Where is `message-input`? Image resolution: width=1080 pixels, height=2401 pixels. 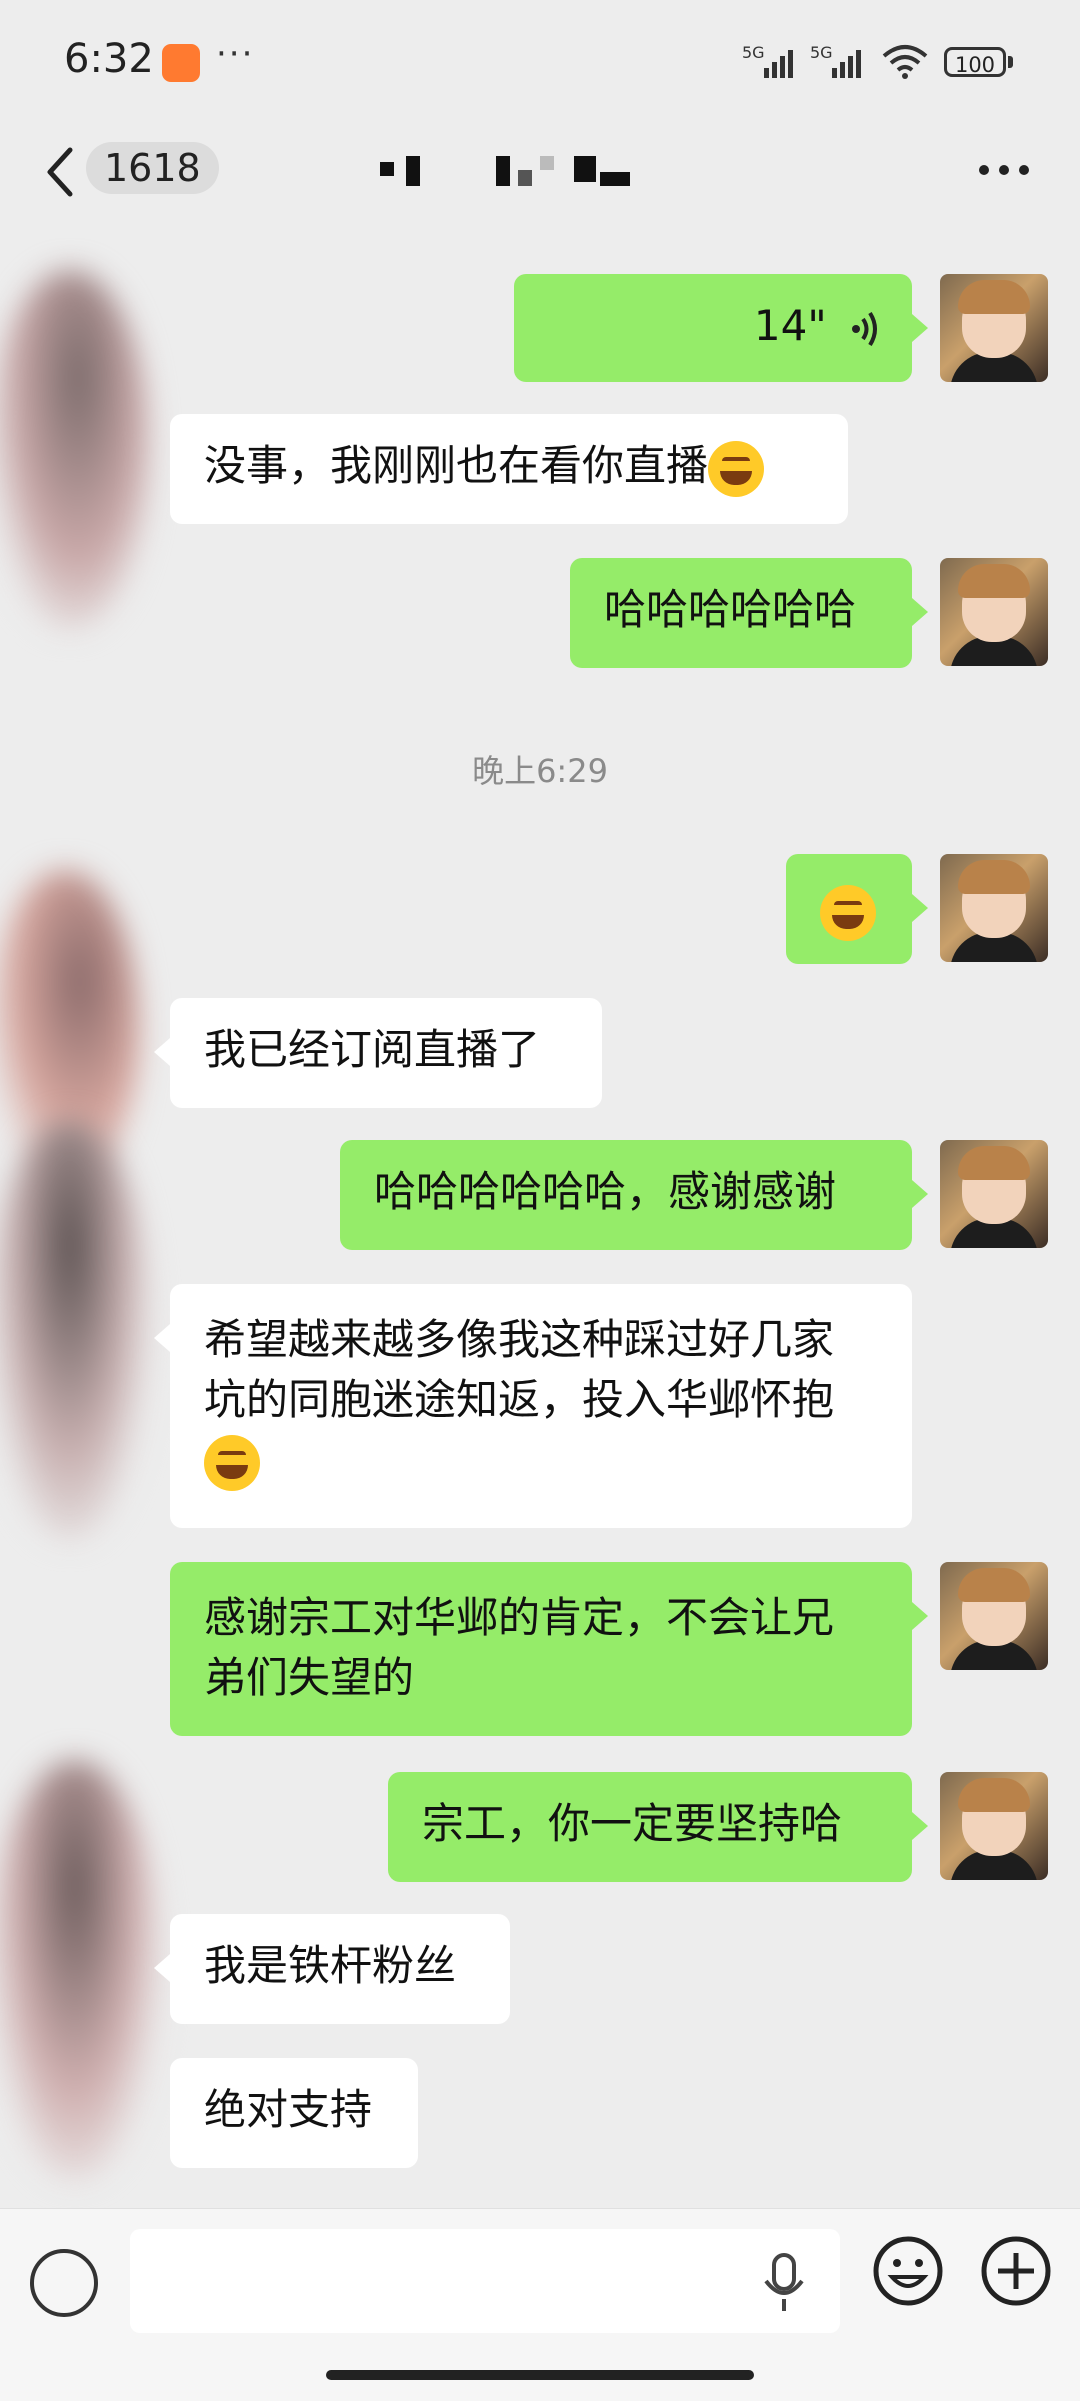 message-input is located at coordinates (485, 2281).